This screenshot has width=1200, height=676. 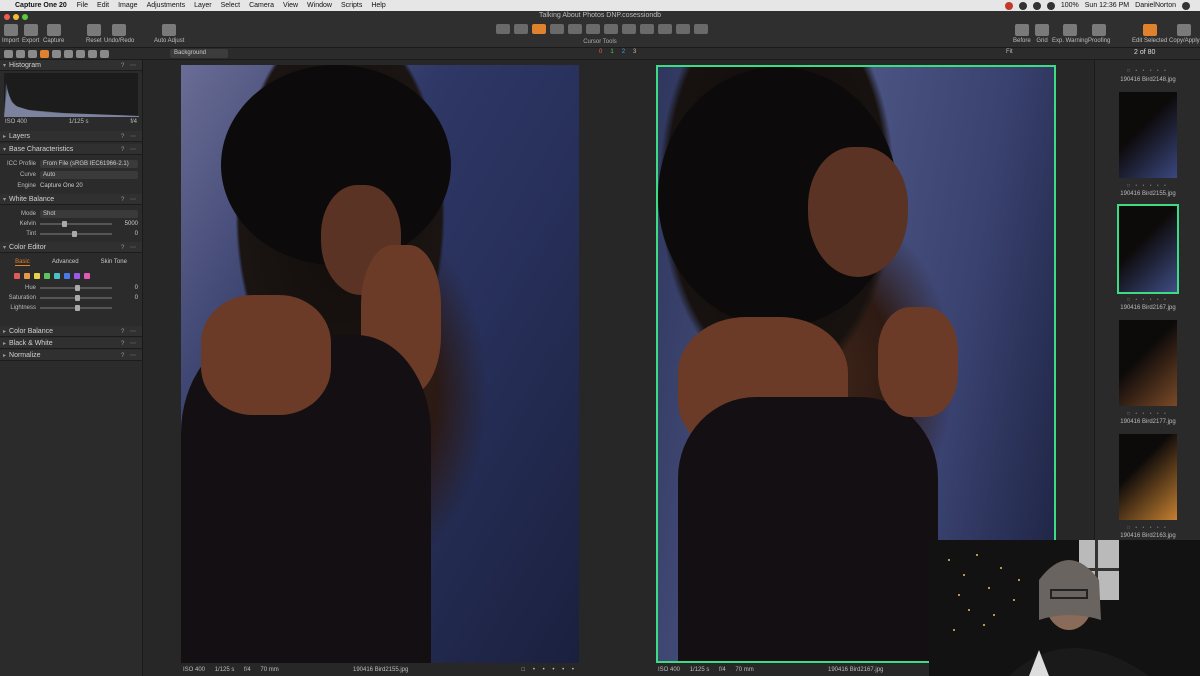 What do you see at coordinates (647, 29) in the screenshot?
I see `eraser-cursor-icon` at bounding box center [647, 29].